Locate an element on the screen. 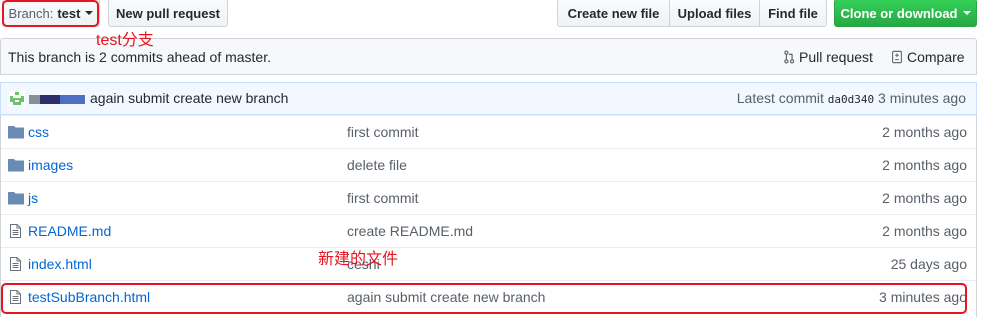 The width and height of the screenshot is (985, 317). find-file-button: Find file is located at coordinates (793, 13).